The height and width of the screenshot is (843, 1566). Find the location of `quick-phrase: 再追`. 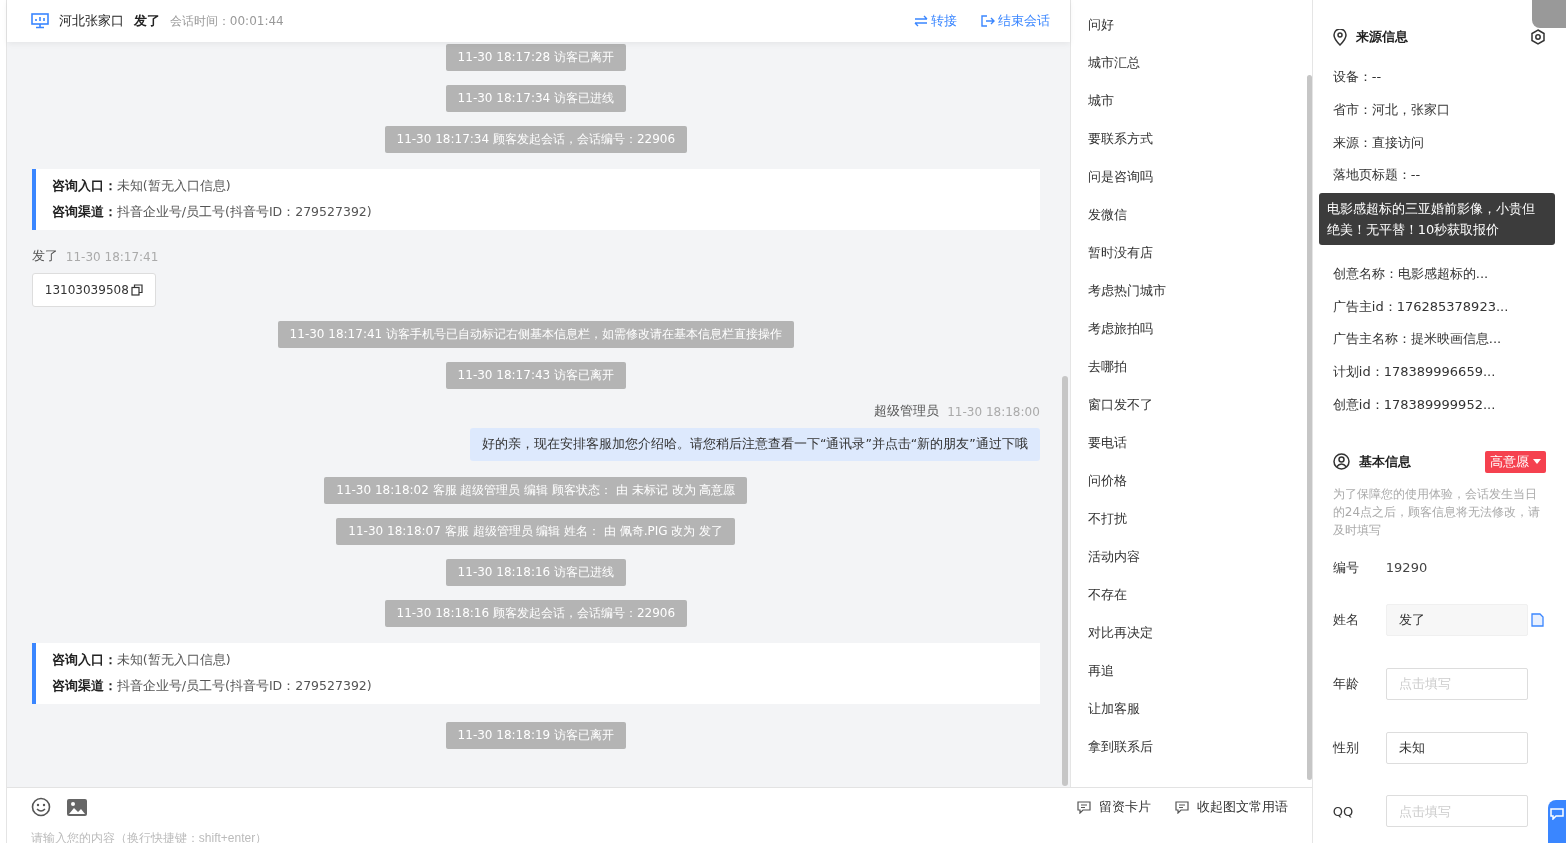

quick-phrase: 再追 is located at coordinates (1100, 671).